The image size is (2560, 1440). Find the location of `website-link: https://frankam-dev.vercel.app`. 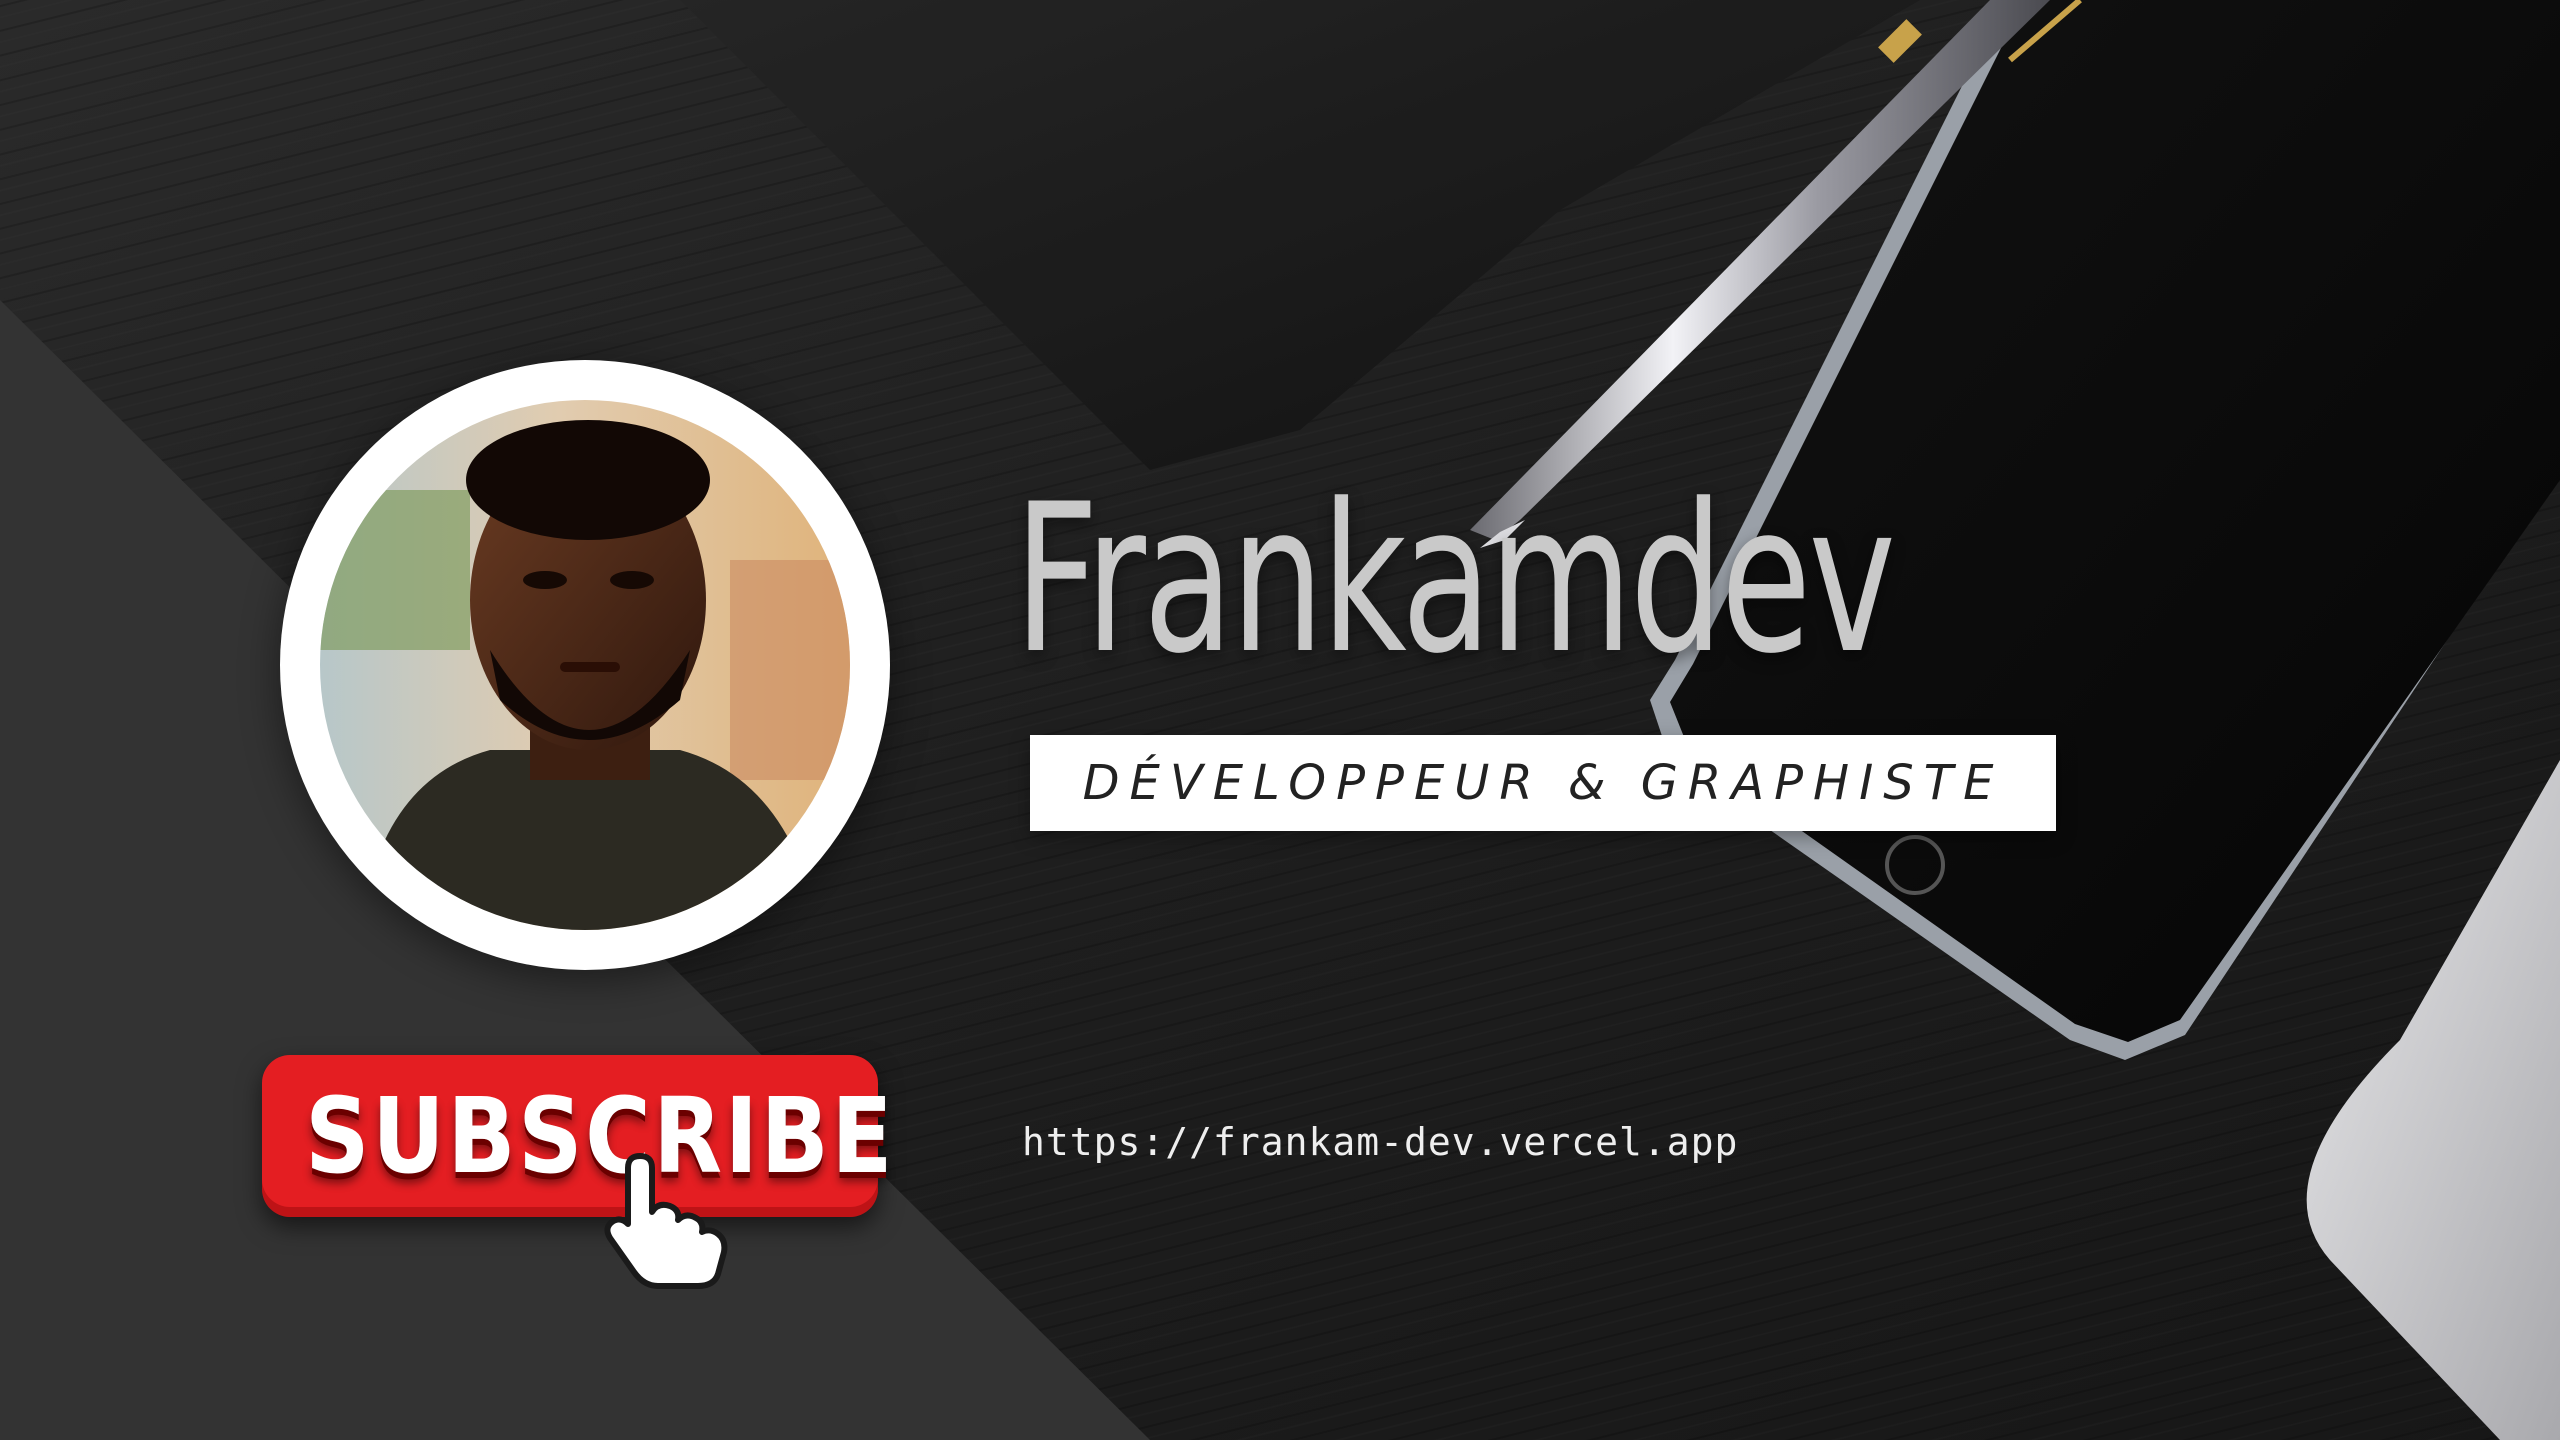

website-link: https://frankam-dev.vercel.app is located at coordinates (1472, 1142).